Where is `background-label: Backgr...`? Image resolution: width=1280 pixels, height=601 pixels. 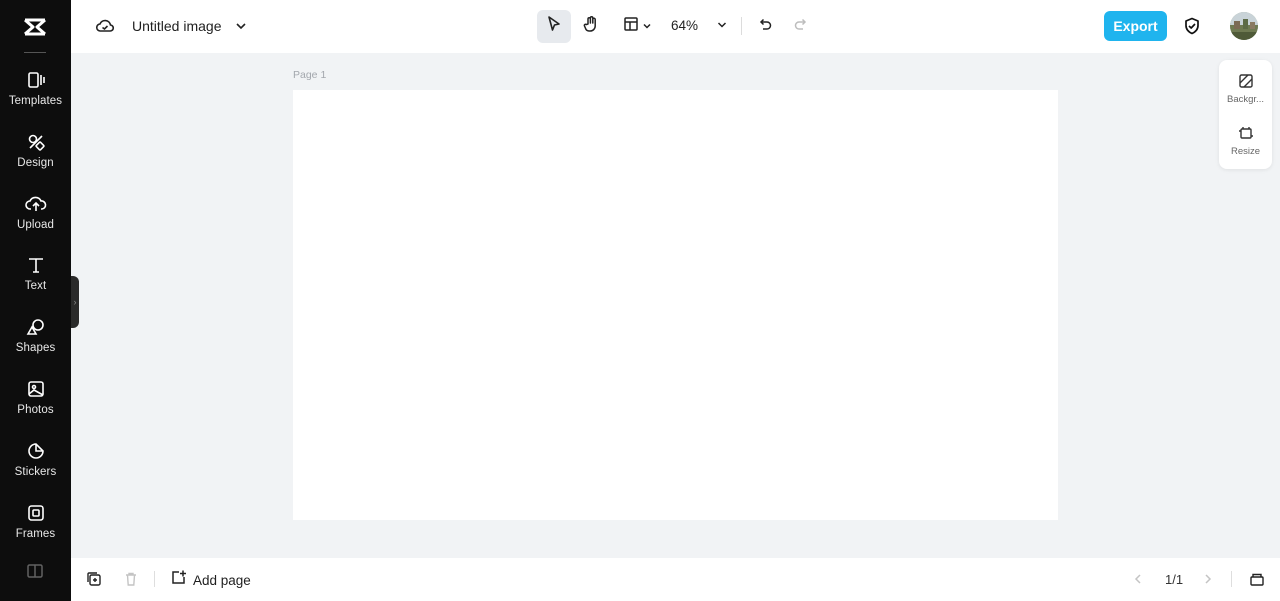
background-label: Backgr... is located at coordinates (1245, 99).